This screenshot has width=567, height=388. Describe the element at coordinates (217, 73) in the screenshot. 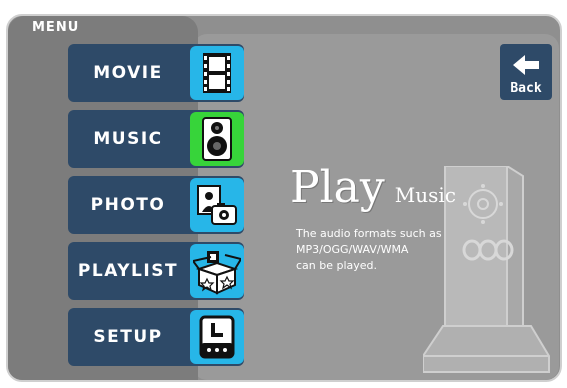

I see `film-icon` at that location.